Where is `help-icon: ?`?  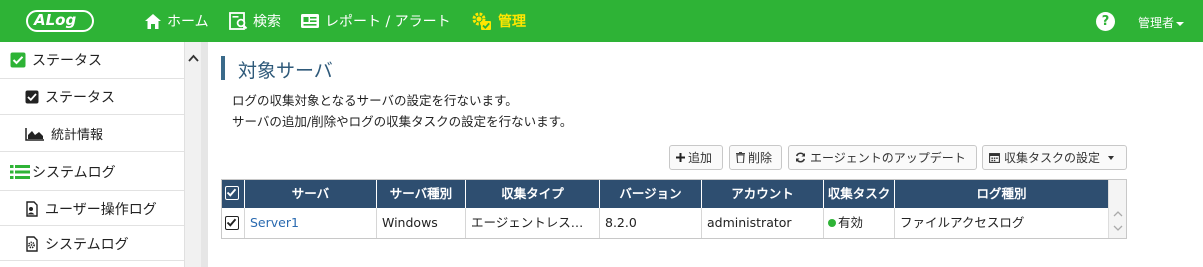 help-icon: ? is located at coordinates (1105, 21).